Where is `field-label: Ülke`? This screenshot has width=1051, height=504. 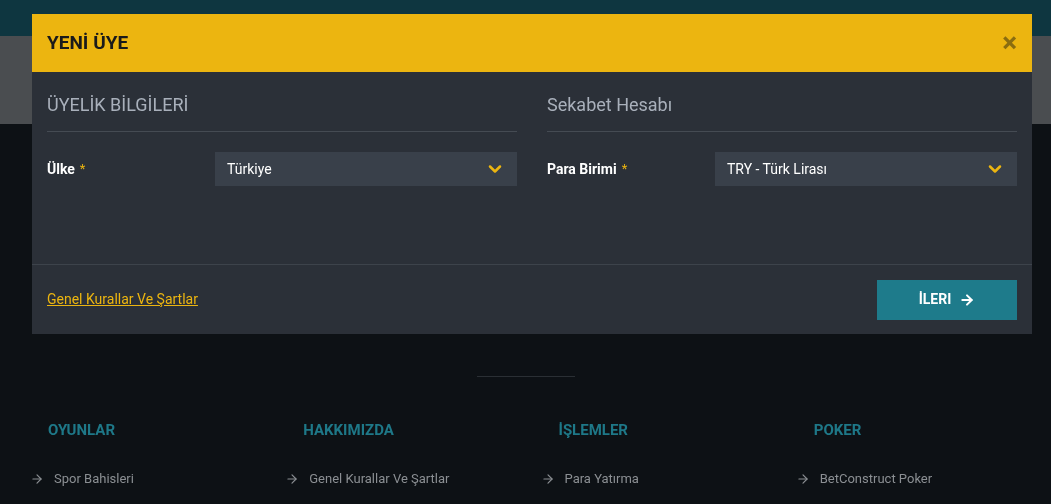
field-label: Ülke is located at coordinates (61, 169).